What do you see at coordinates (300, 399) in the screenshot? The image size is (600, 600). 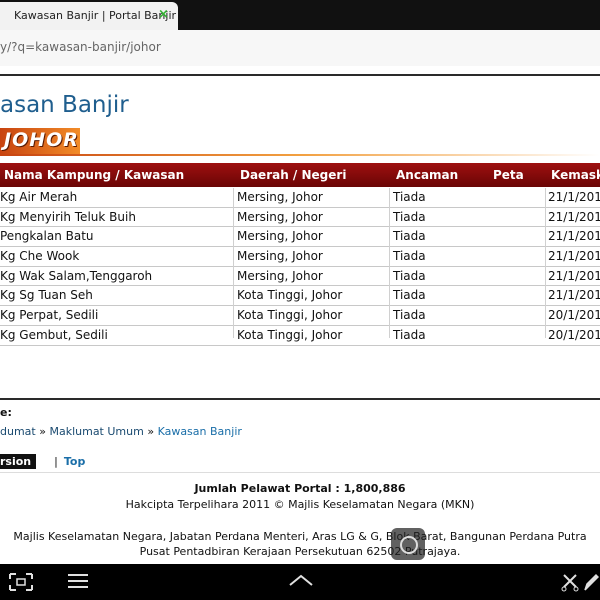 I see `content-divider` at bounding box center [300, 399].